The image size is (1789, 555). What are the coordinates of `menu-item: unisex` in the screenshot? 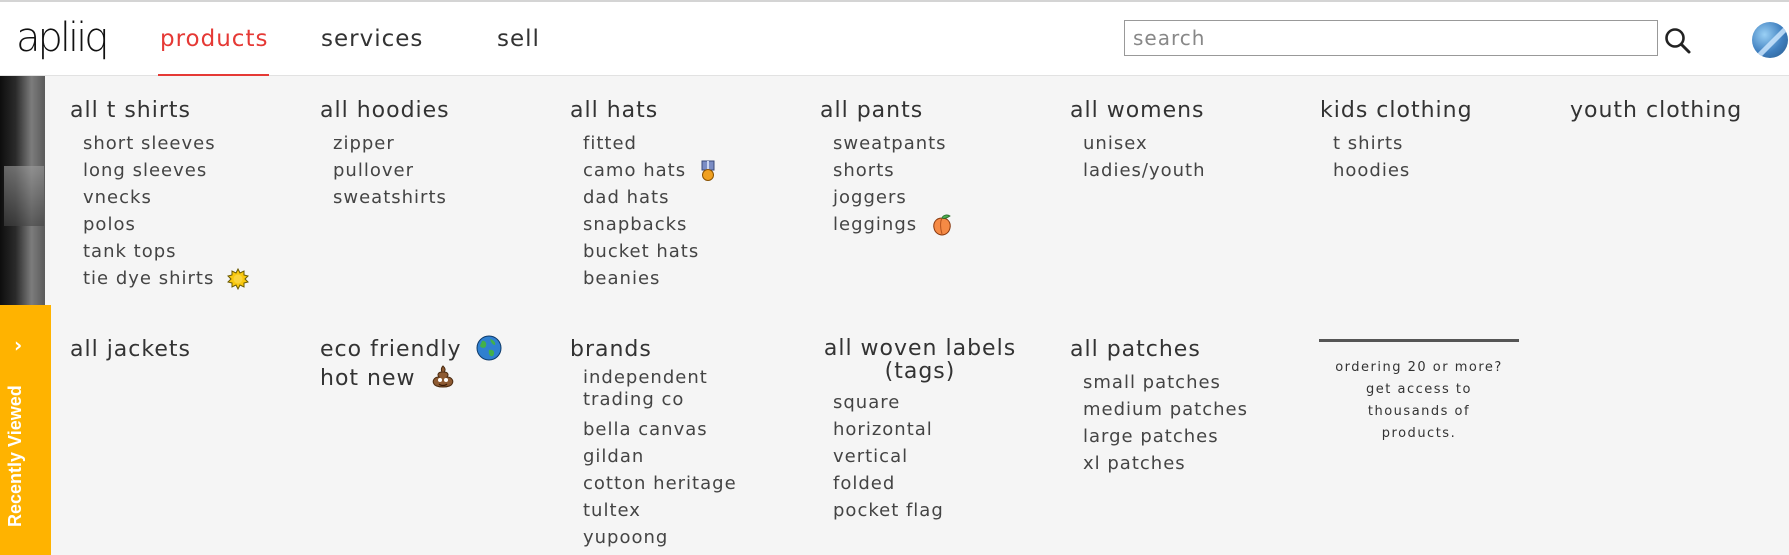 It's located at (1144, 143).